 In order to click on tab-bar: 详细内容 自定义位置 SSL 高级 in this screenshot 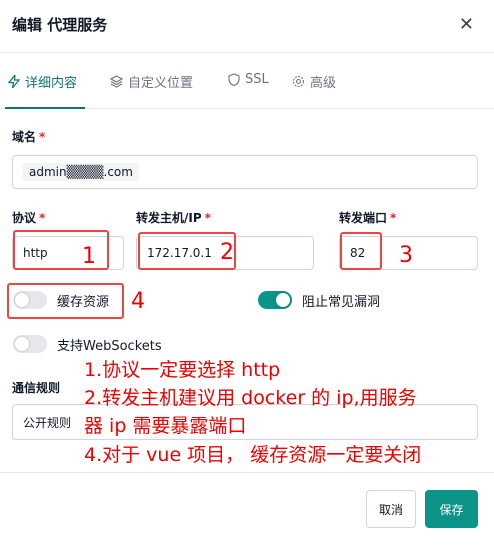, I will do `click(247, 80)`.